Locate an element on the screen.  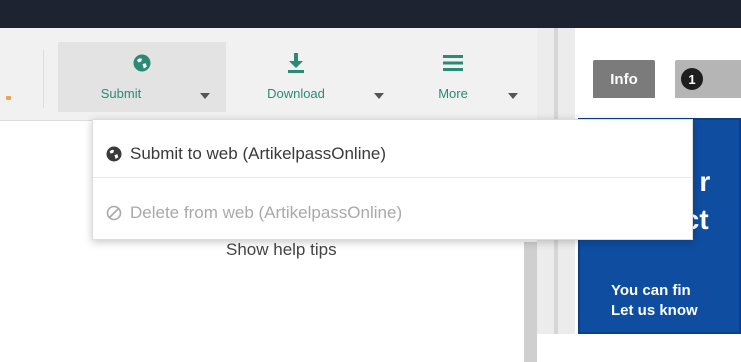
scrollbar is located at coordinates (530, 302).